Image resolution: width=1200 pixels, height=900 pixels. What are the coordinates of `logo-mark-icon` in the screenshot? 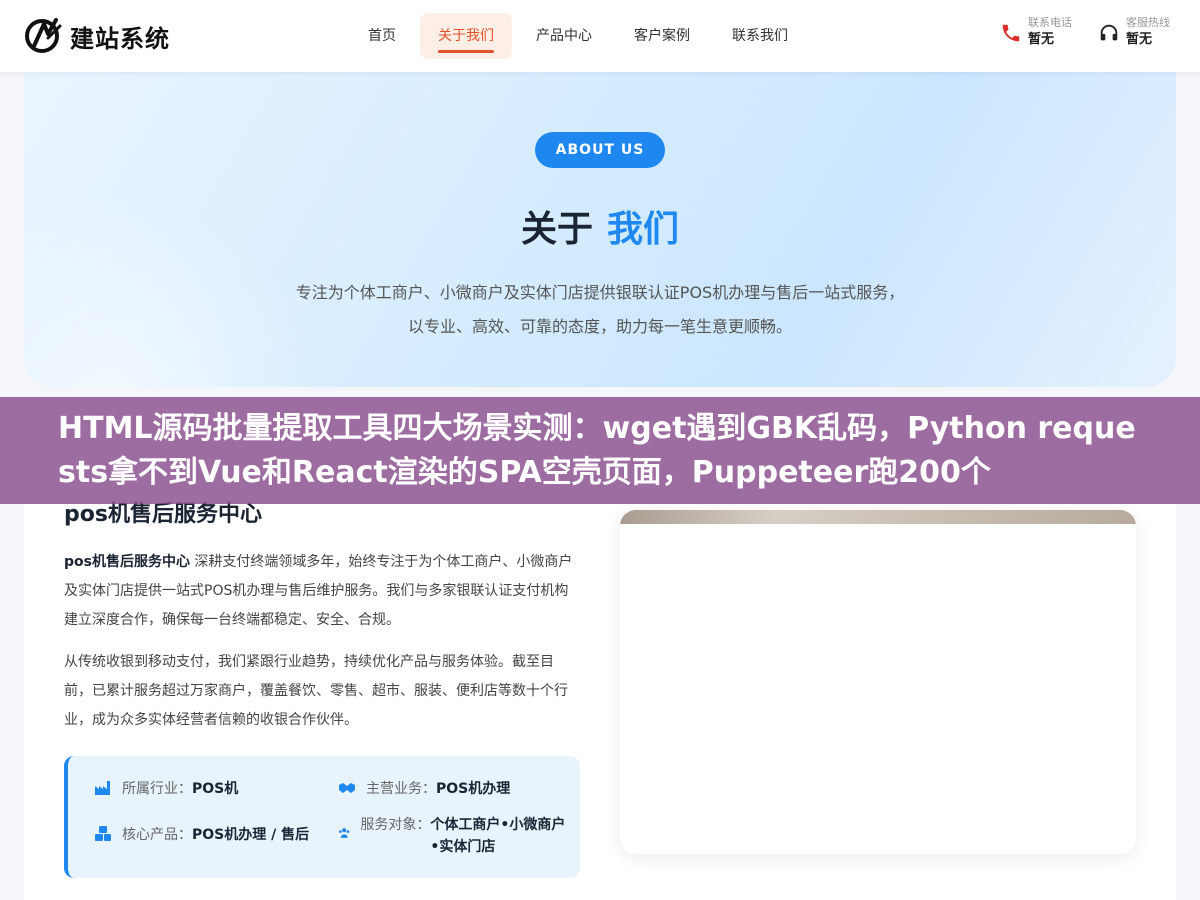 It's located at (43, 35).